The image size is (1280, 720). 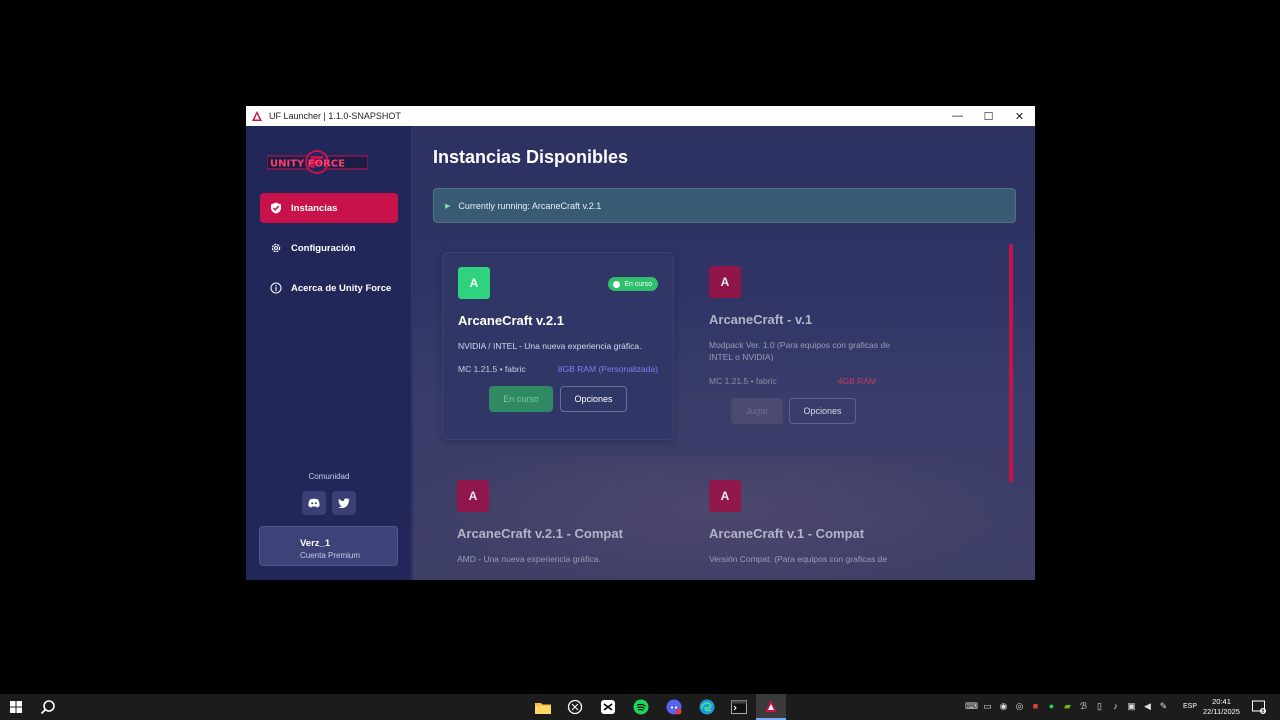 I want to click on windows-start-icon, so click(x=16, y=707).